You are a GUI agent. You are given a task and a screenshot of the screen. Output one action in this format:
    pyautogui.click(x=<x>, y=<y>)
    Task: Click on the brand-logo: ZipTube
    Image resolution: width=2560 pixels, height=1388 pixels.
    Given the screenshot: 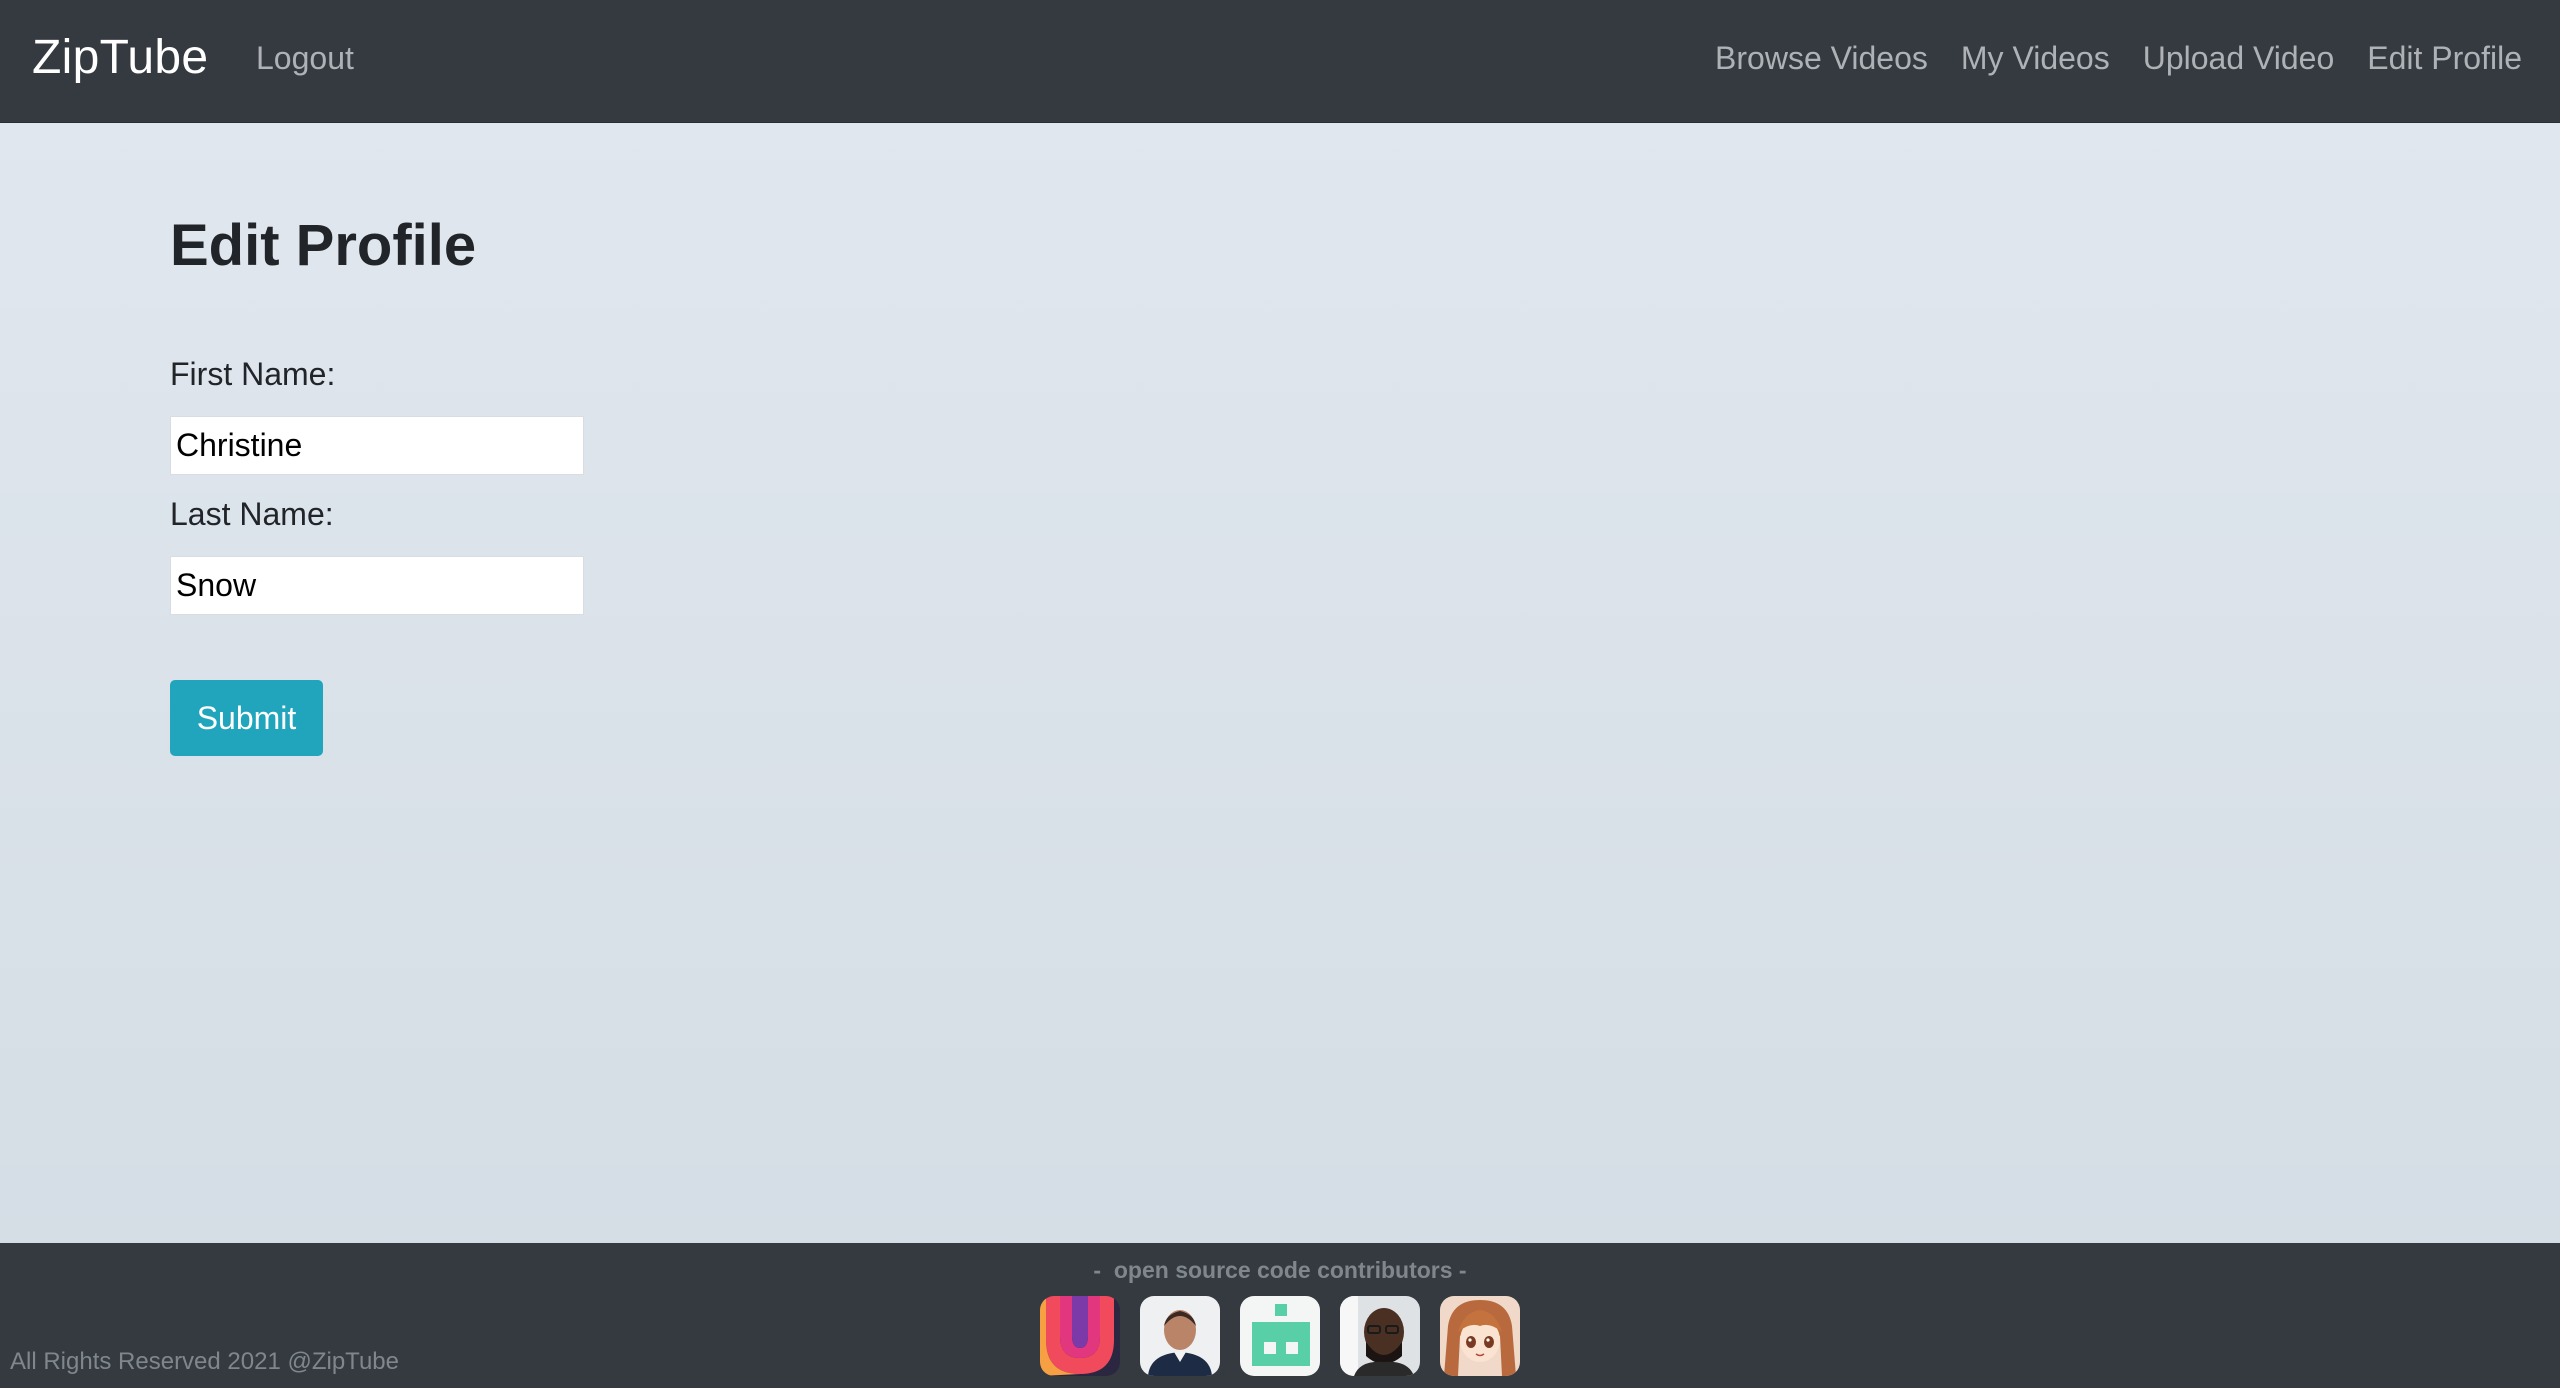 What is the action you would take?
    pyautogui.click(x=120, y=58)
    